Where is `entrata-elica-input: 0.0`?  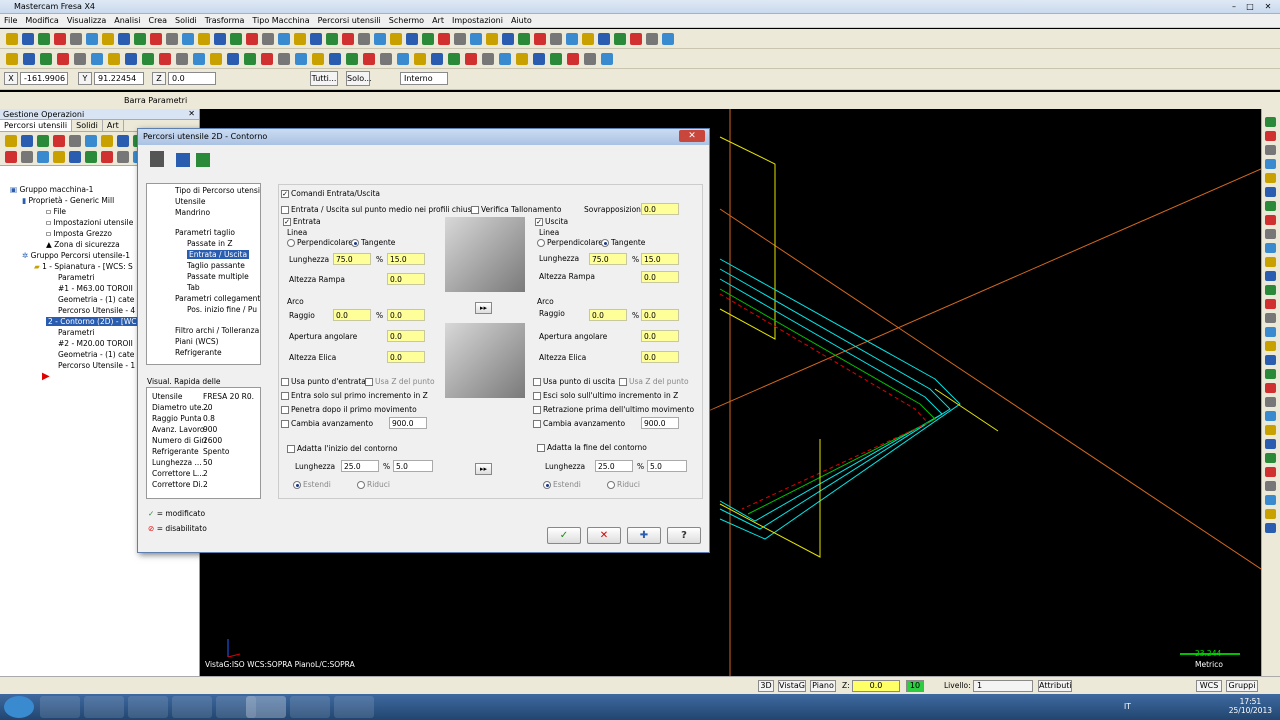 entrata-elica-input: 0.0 is located at coordinates (406, 357).